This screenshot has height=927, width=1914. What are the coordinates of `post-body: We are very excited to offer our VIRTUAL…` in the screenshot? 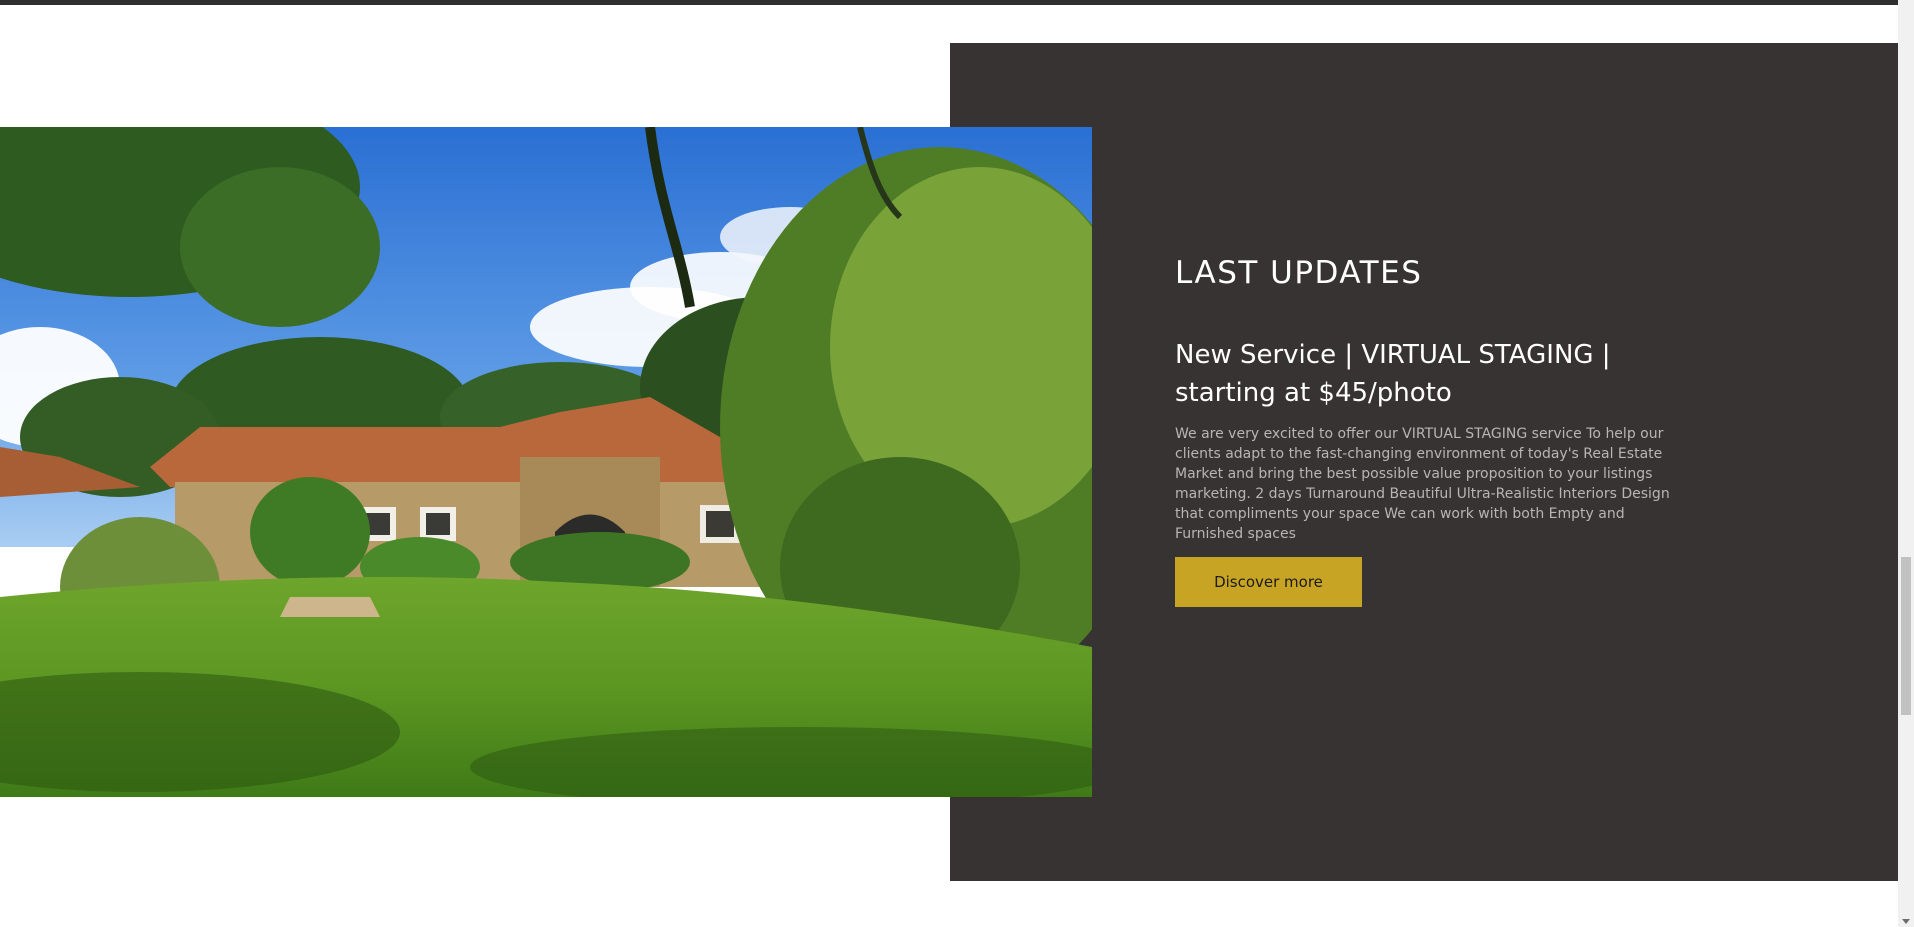 It's located at (1422, 484).